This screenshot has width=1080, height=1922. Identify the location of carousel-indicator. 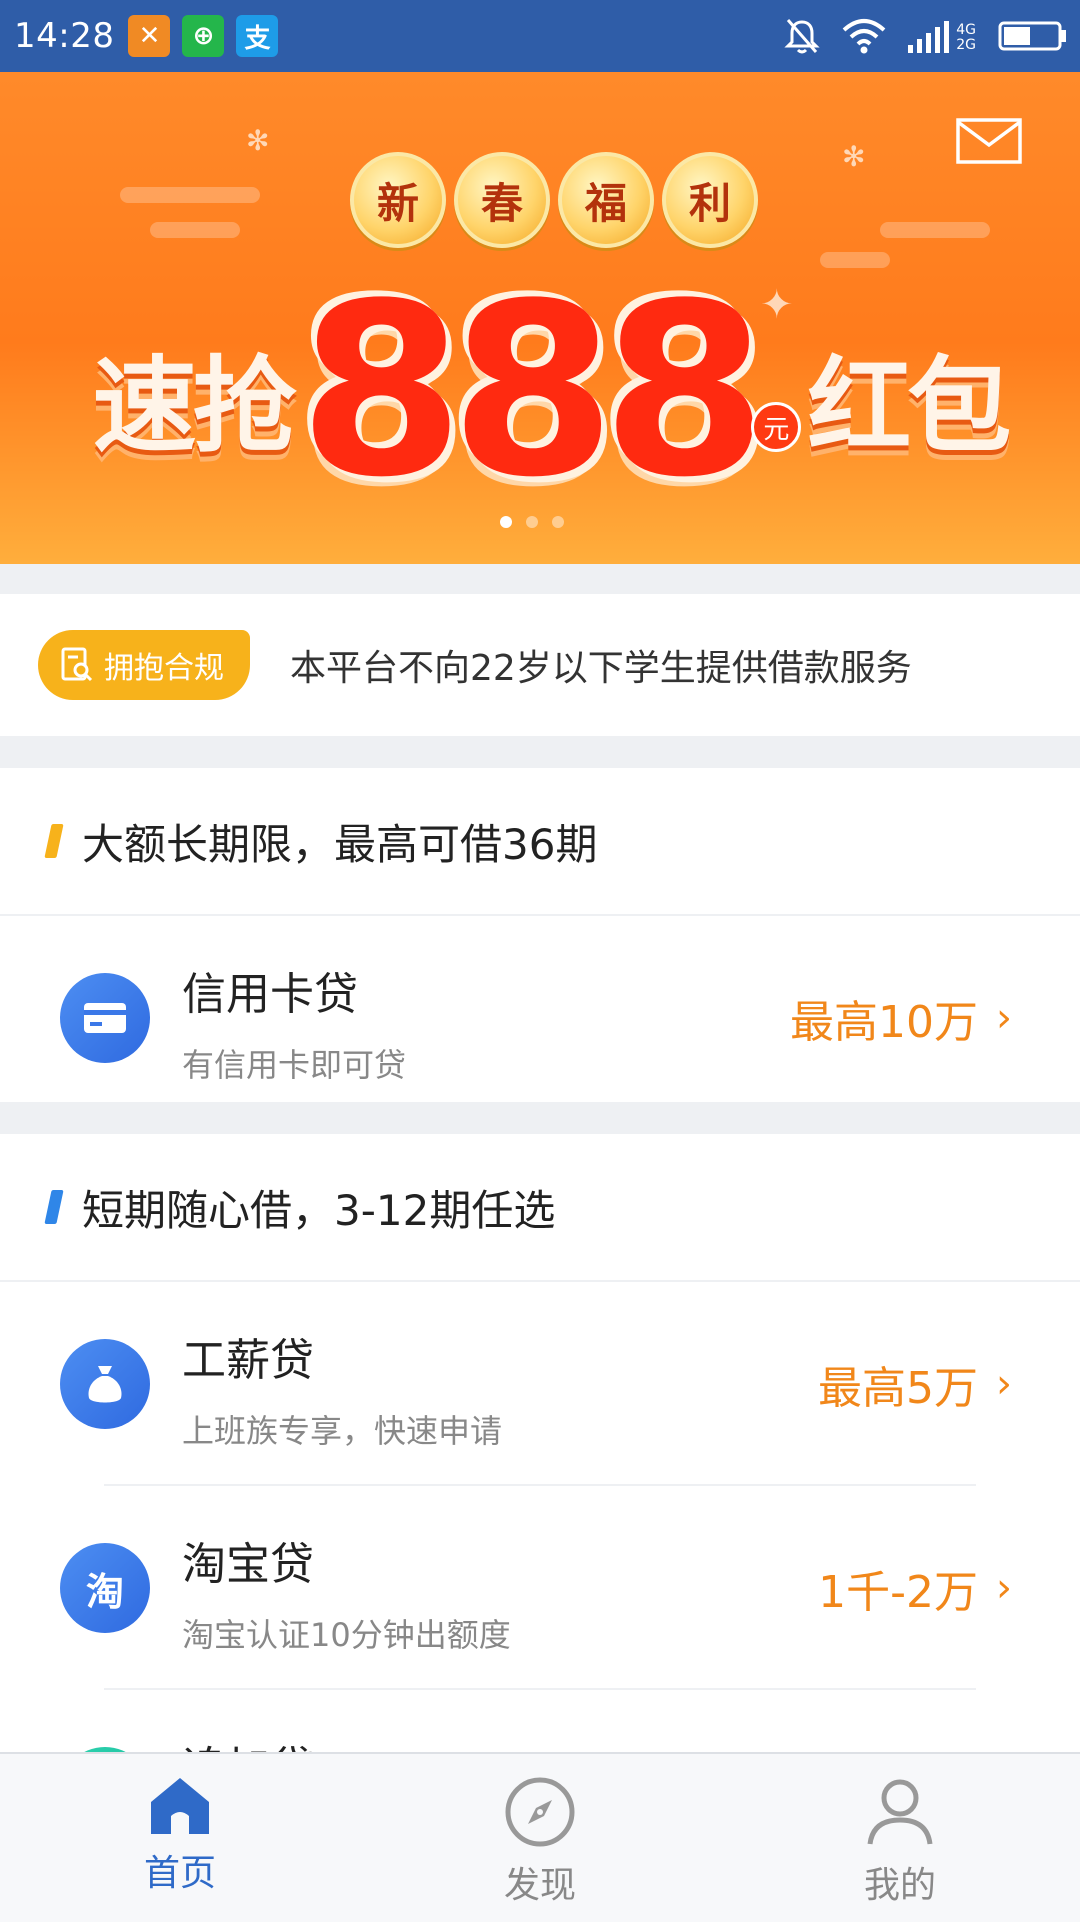
(532, 522).